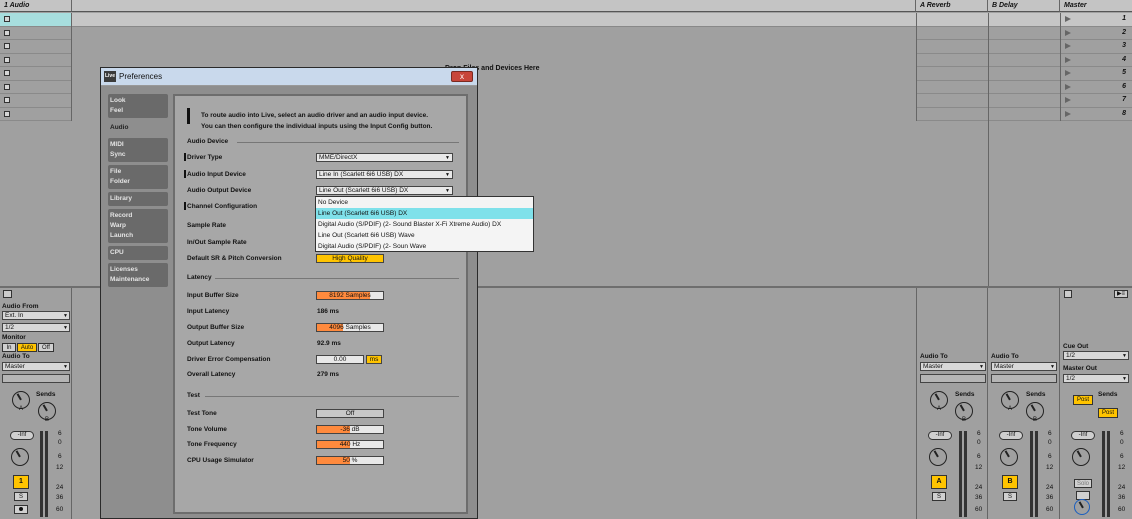  I want to click on track-title-b-delay: B Delay, so click(1024, 6).